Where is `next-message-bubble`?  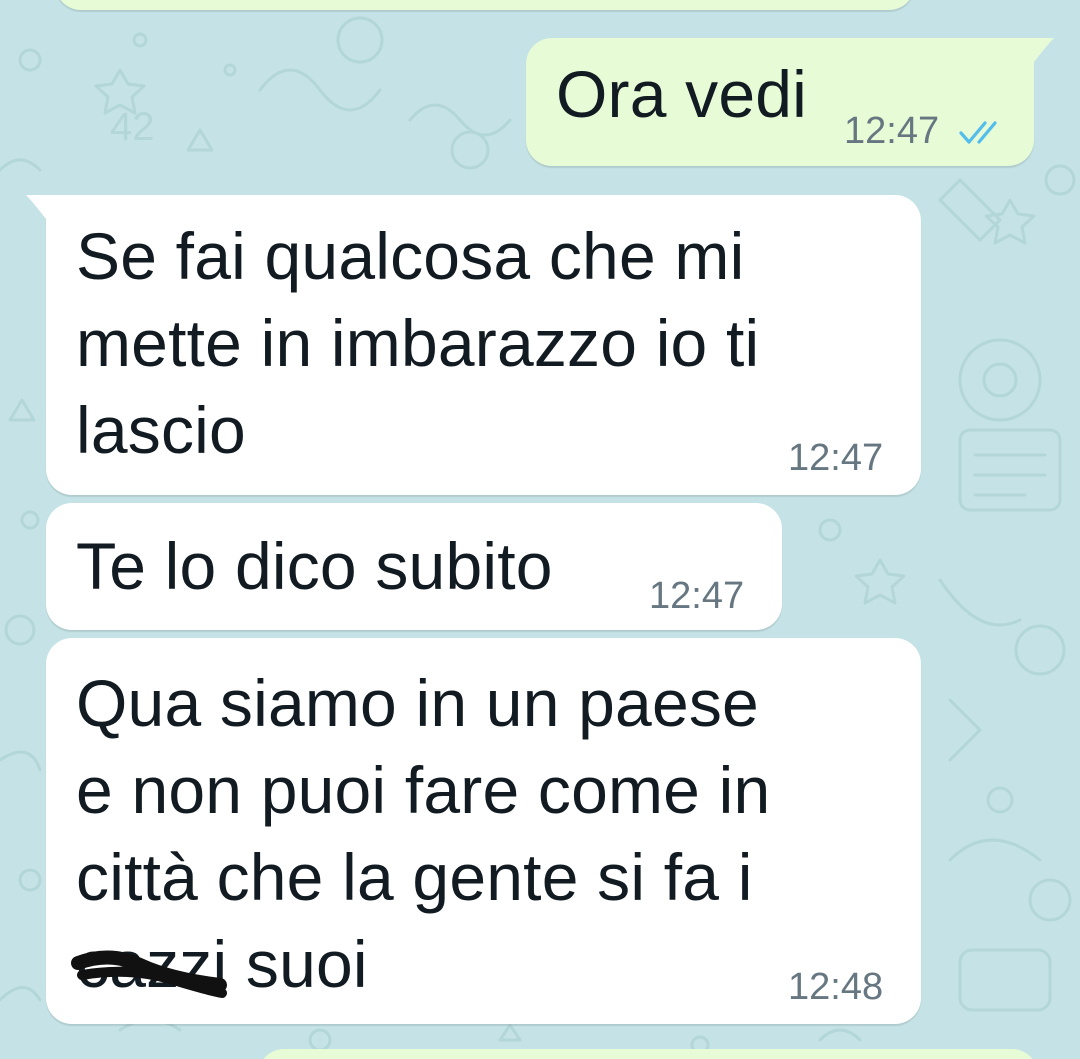 next-message-bubble is located at coordinates (648, 1054).